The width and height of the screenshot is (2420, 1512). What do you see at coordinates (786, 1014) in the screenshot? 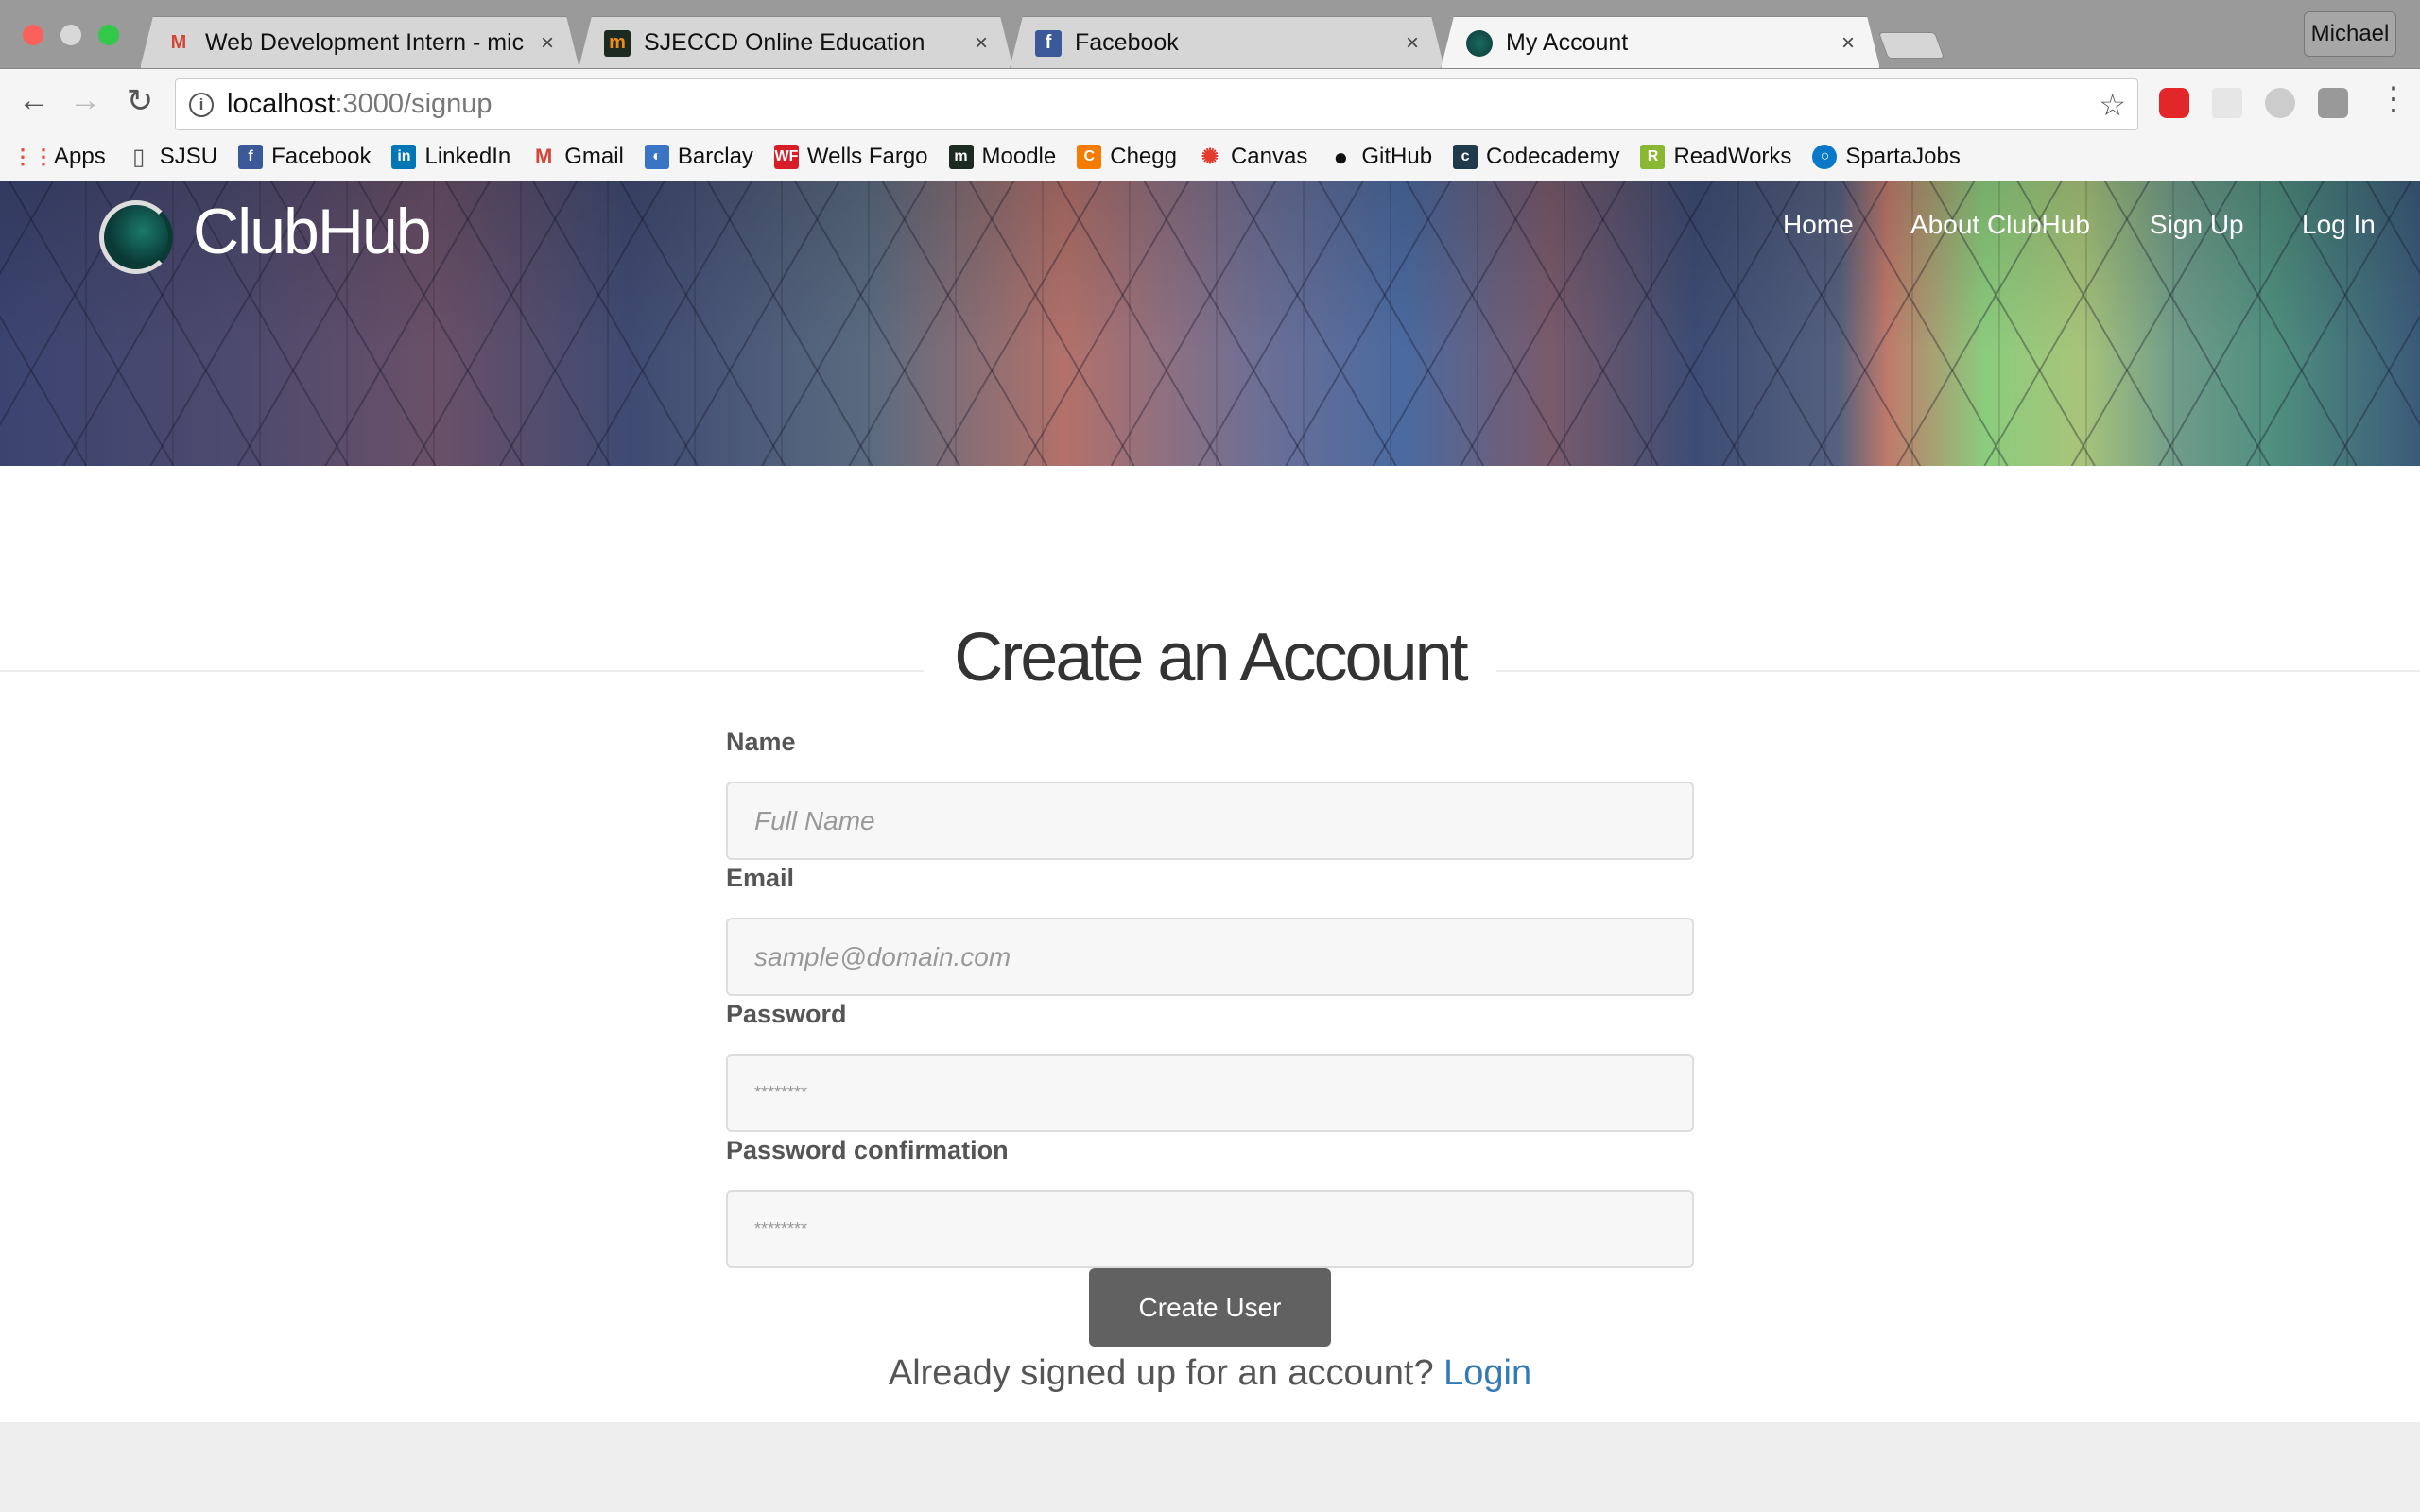
I see `password-label: Password` at bounding box center [786, 1014].